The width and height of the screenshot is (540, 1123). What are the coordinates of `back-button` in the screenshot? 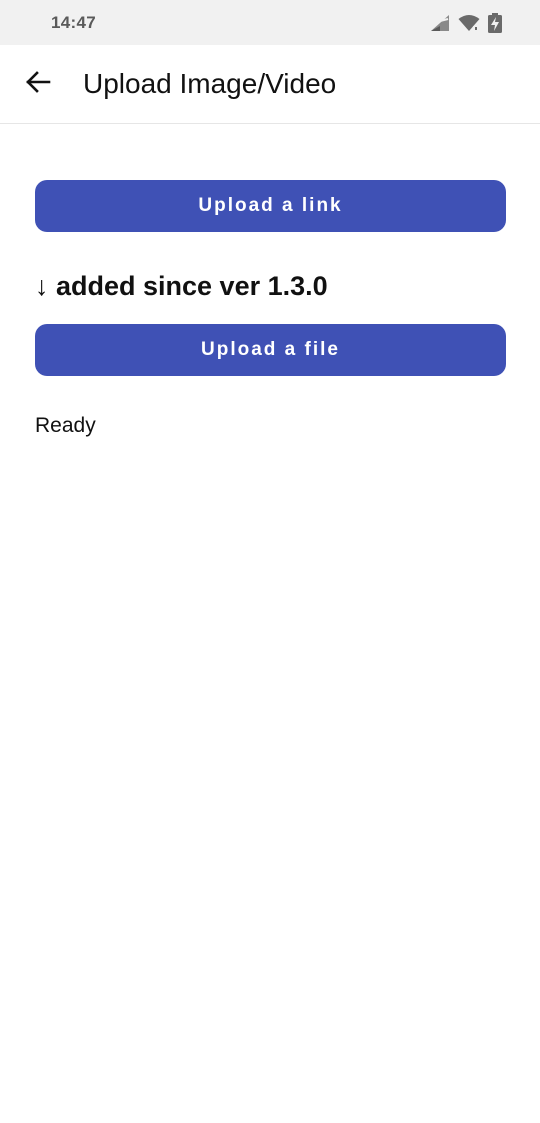 It's located at (38, 84).